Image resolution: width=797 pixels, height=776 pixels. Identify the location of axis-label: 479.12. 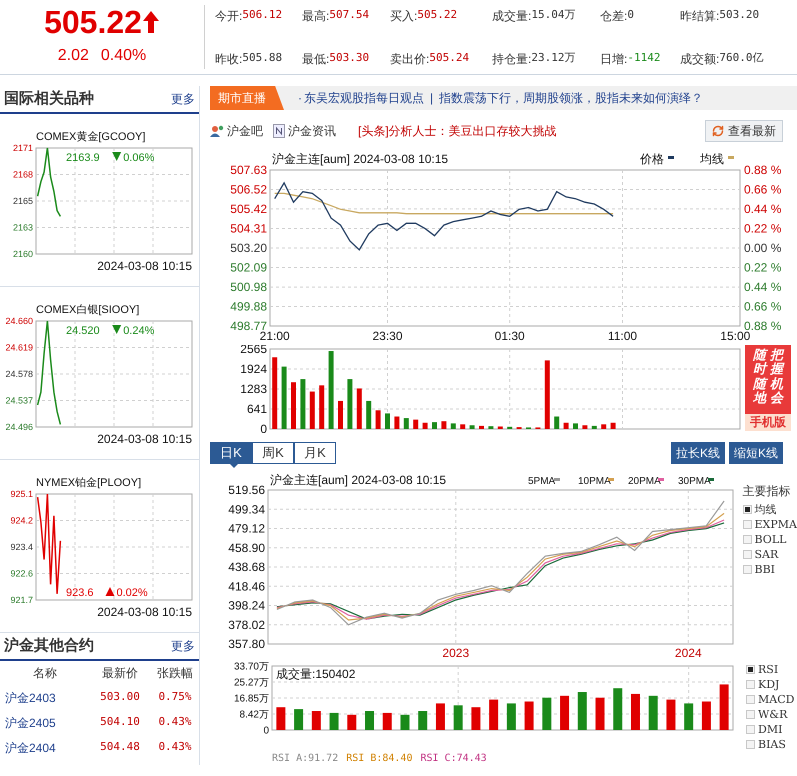
(246, 529).